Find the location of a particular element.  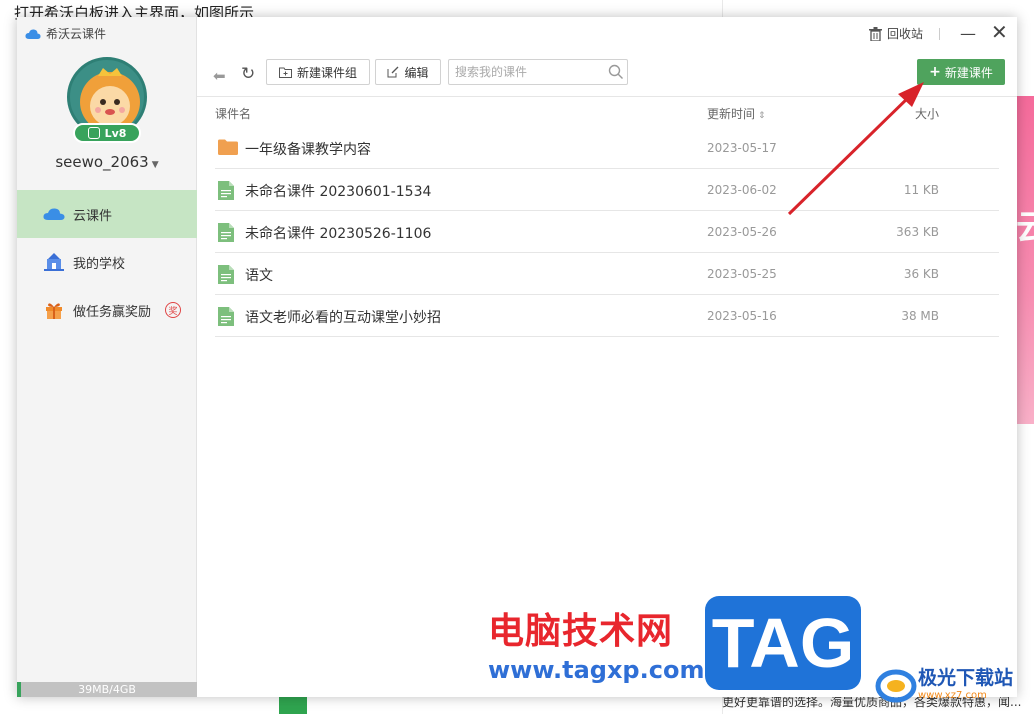

row-size: 36 KB is located at coordinates (921, 274).